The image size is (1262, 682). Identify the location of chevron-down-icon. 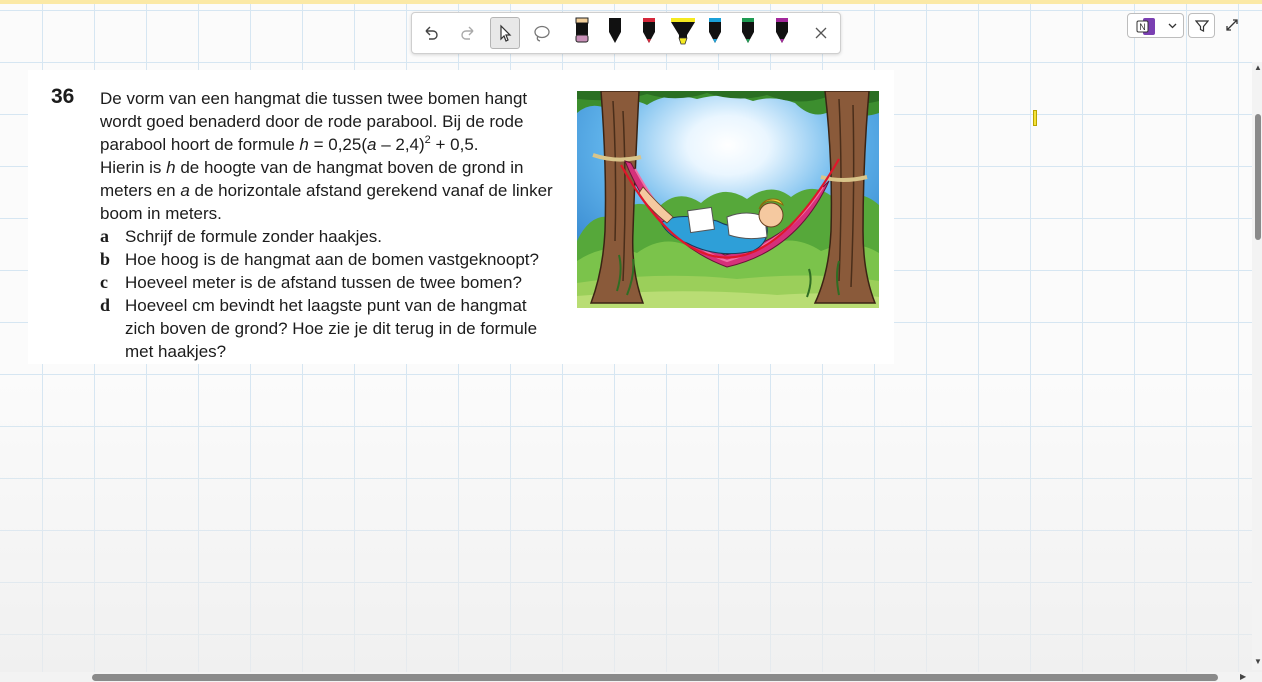
(1172, 26).